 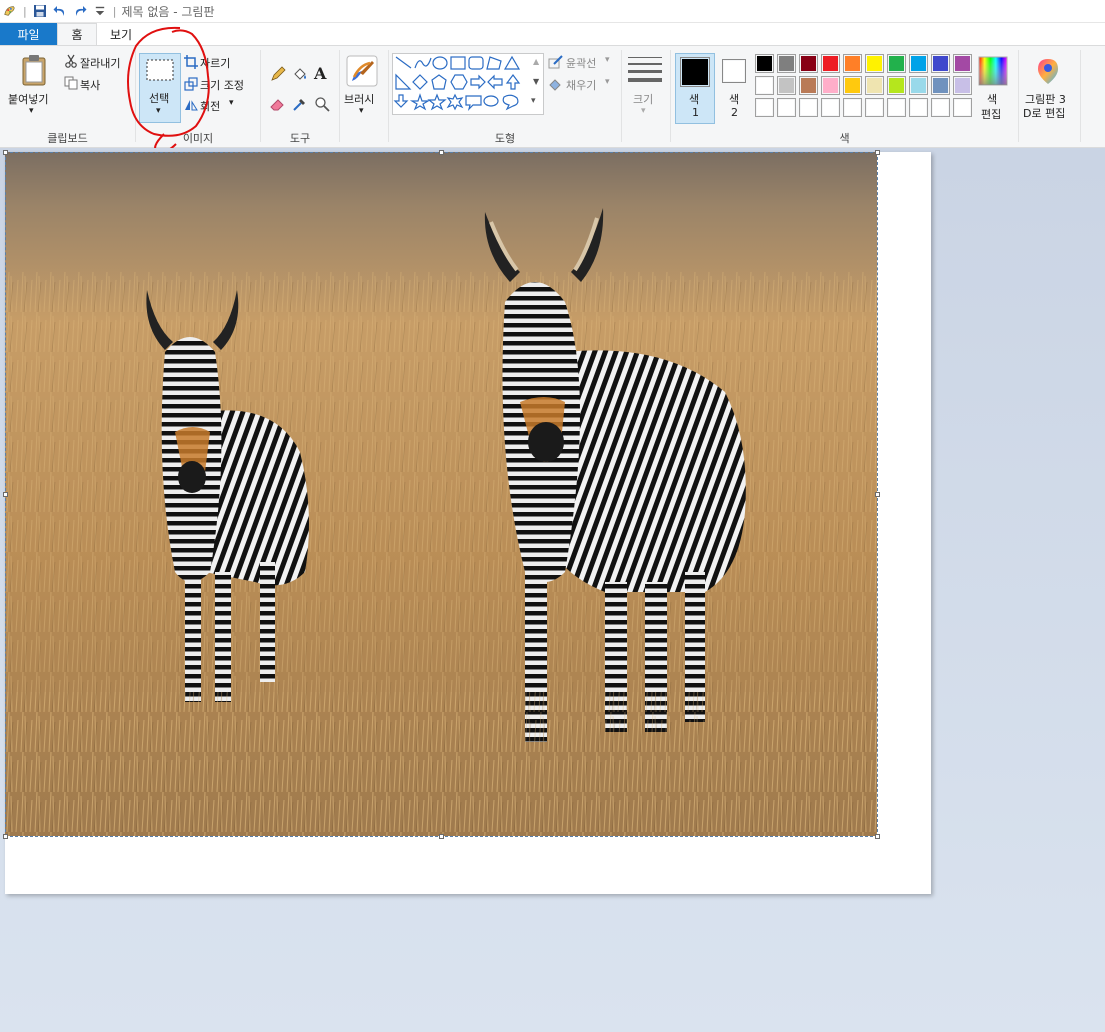 What do you see at coordinates (121, 34) in the screenshot?
I see `tab-view: 보기` at bounding box center [121, 34].